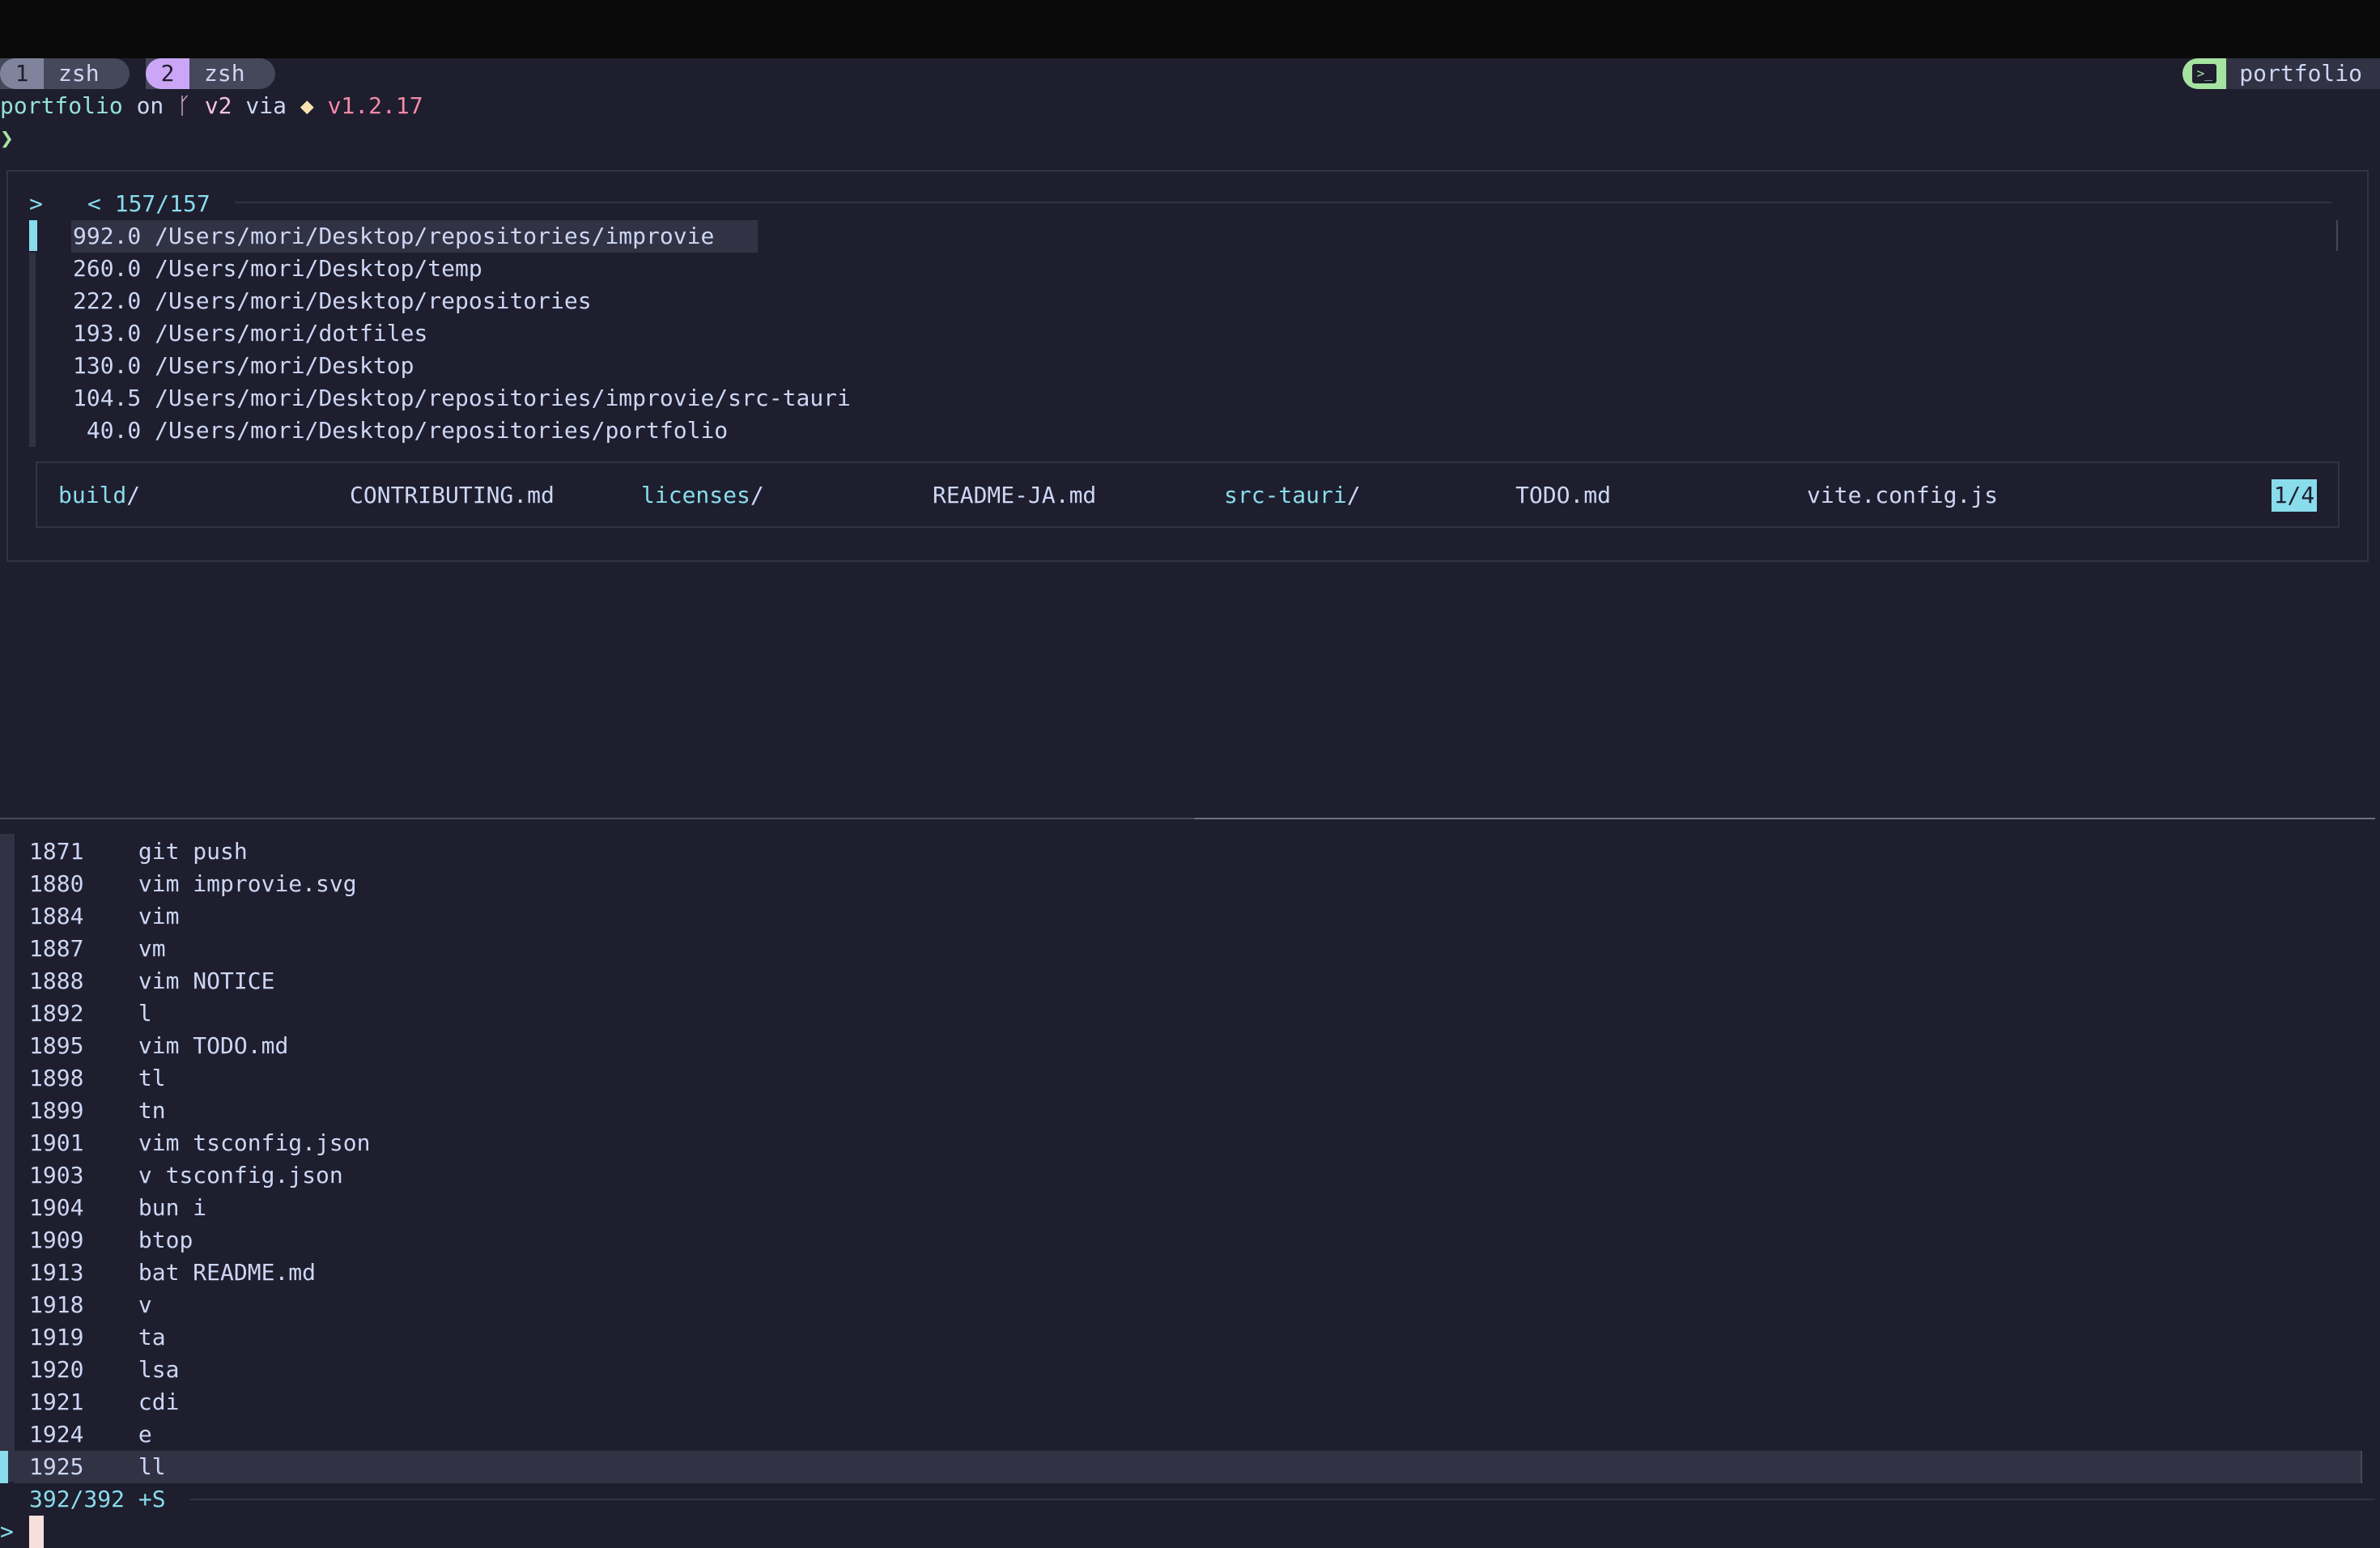  What do you see at coordinates (186, 1175) in the screenshot?
I see `history-entry: 1903 v tsconfig.json` at bounding box center [186, 1175].